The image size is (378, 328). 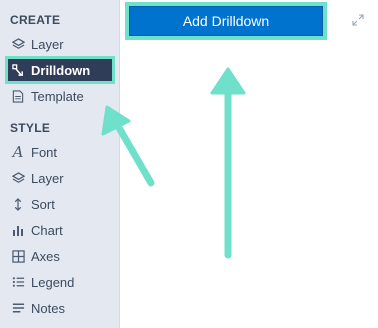 I want to click on add-drilldown-button: Add Drilldown, so click(x=226, y=21).